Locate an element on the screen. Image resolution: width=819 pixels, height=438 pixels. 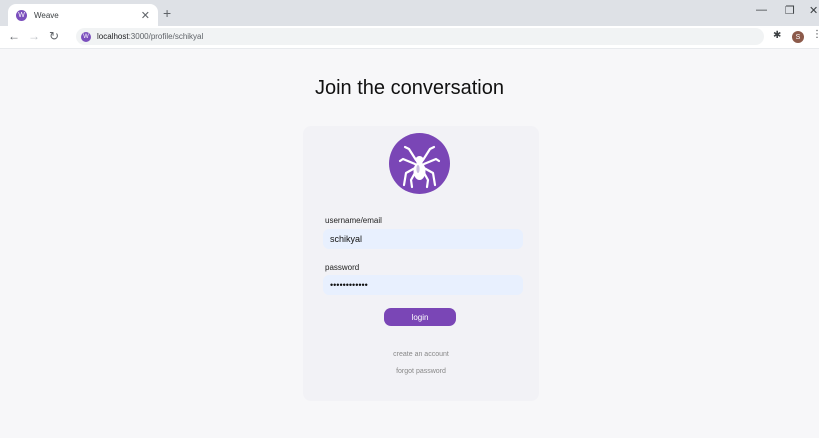
browser-toolbar: ← → ↻ W localhost:3000/profile/schikyal is located at coordinates (409, 37).